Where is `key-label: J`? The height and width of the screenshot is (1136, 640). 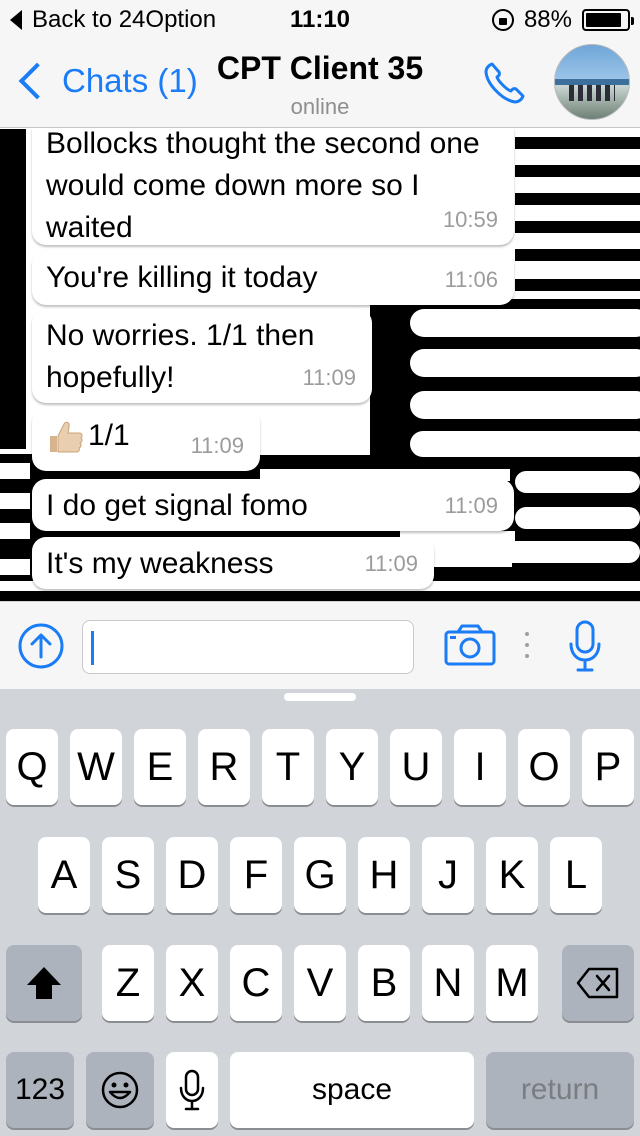 key-label: J is located at coordinates (448, 874).